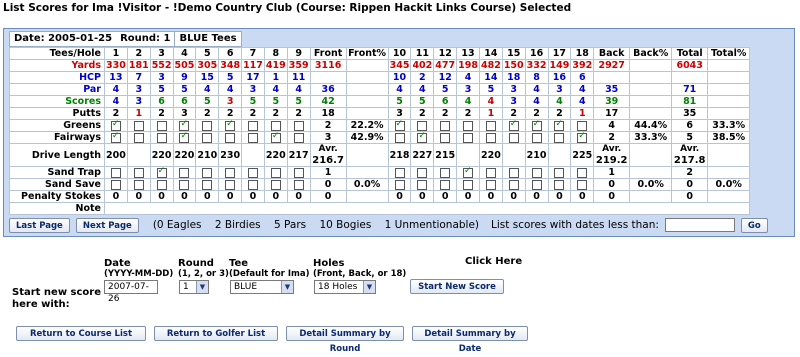 This screenshot has height=357, width=800. What do you see at coordinates (57, 125) in the screenshot?
I see `greens-label: Greens` at bounding box center [57, 125].